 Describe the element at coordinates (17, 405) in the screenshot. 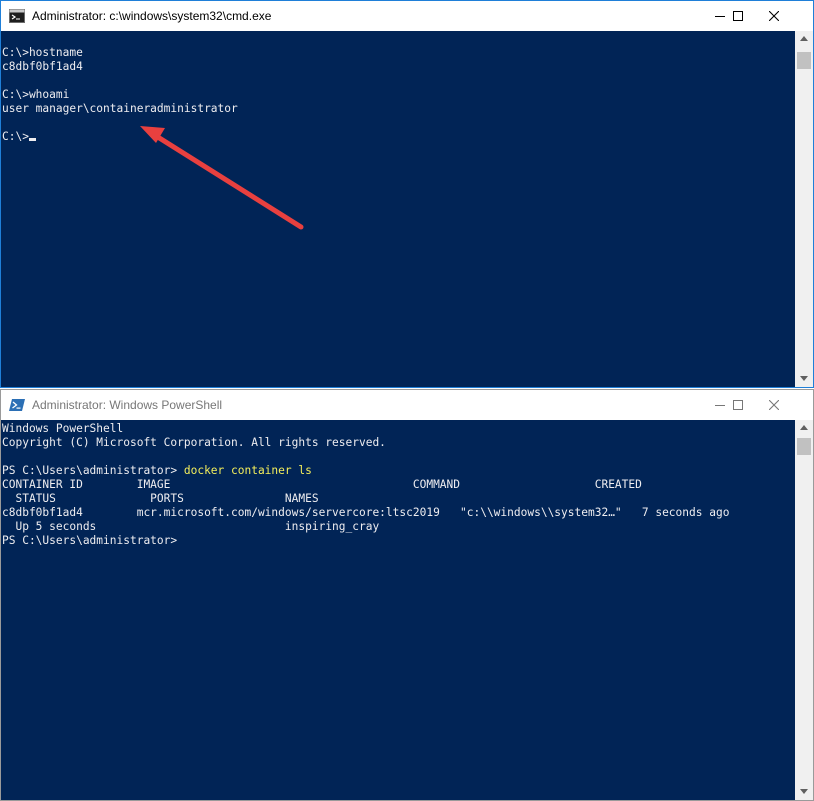

I see `powershell-icon` at that location.